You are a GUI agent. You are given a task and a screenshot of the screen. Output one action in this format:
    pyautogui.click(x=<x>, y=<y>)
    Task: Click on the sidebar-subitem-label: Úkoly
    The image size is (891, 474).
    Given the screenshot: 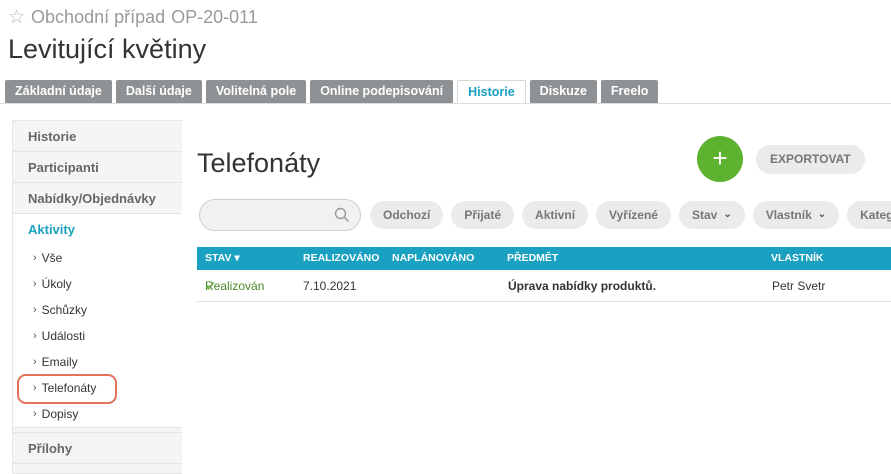 What is the action you would take?
    pyautogui.click(x=56, y=284)
    